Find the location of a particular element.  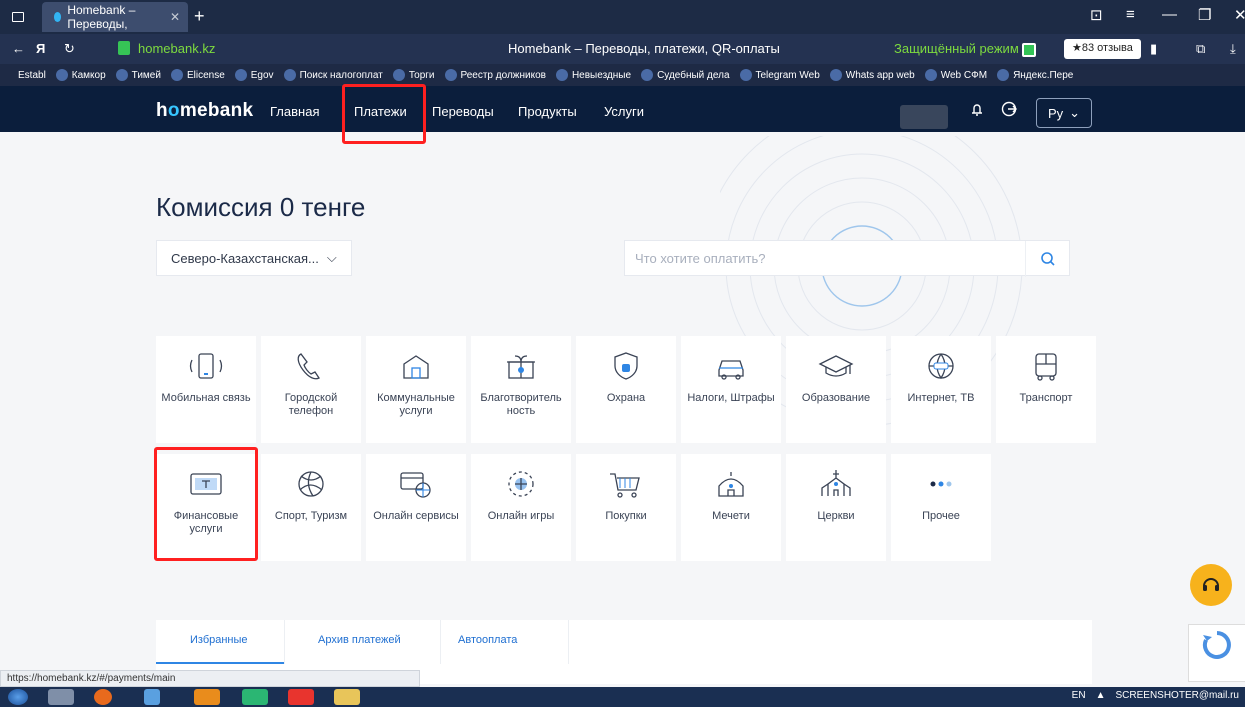

category-phone: Городской телефон is located at coordinates (311, 389).